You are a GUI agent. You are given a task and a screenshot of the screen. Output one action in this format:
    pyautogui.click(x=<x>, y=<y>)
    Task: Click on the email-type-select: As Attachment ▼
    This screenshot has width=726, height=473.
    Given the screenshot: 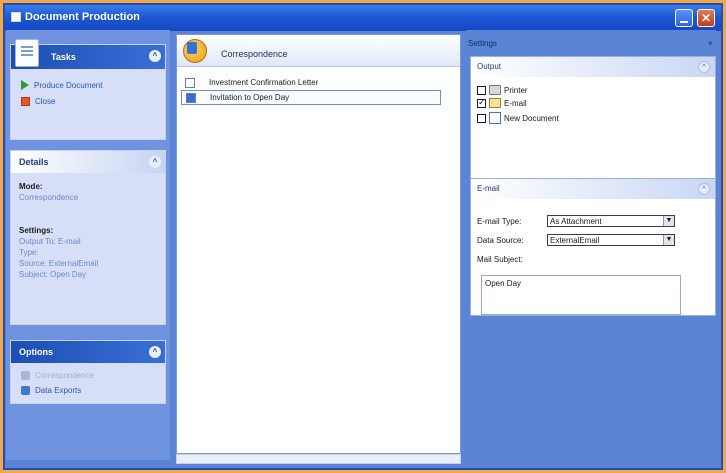 What is the action you would take?
    pyautogui.click(x=611, y=221)
    